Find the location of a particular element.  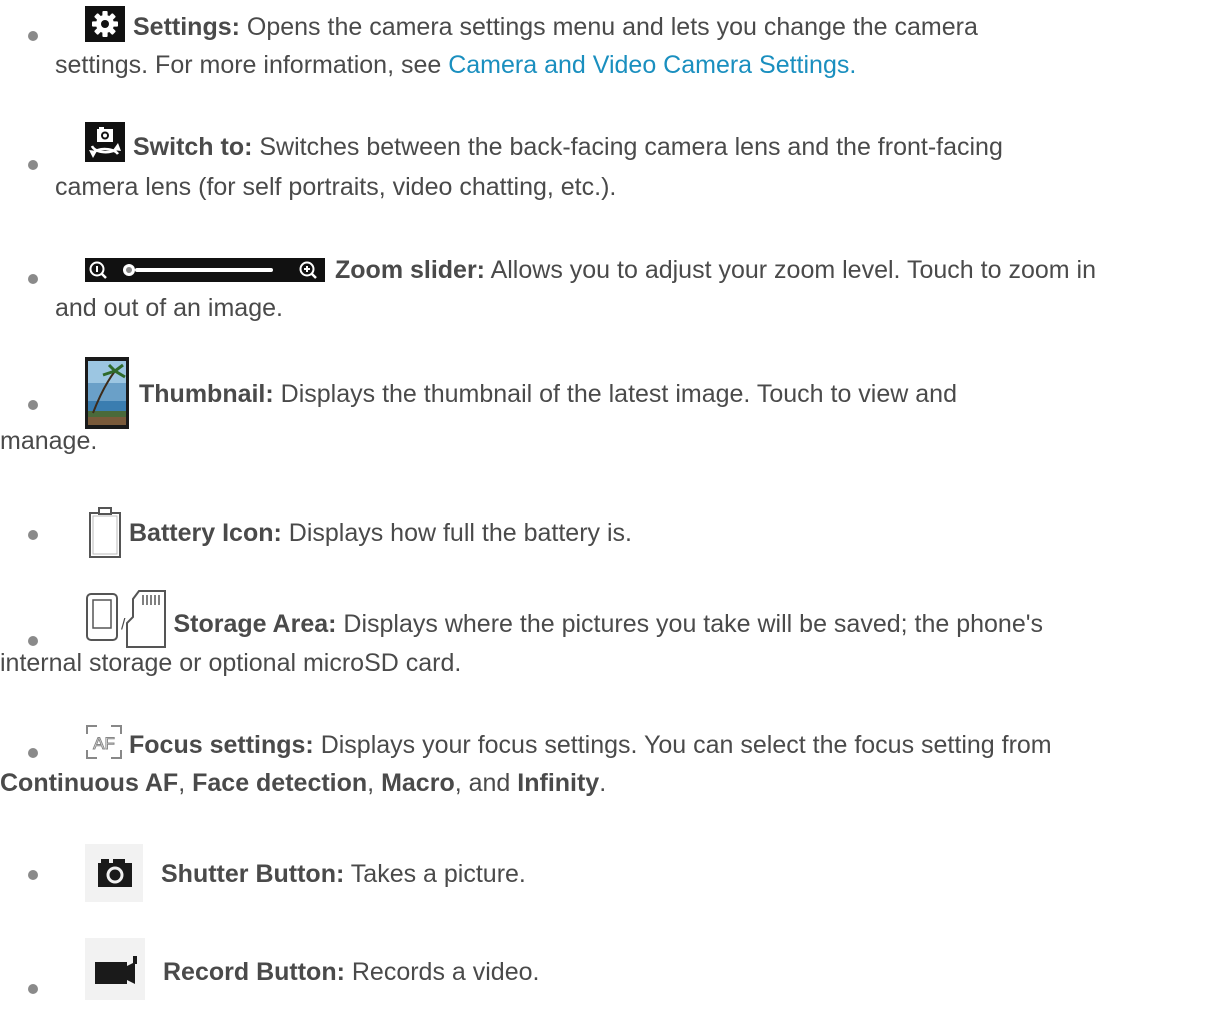

af-focus-icon: AF is located at coordinates (104, 742).